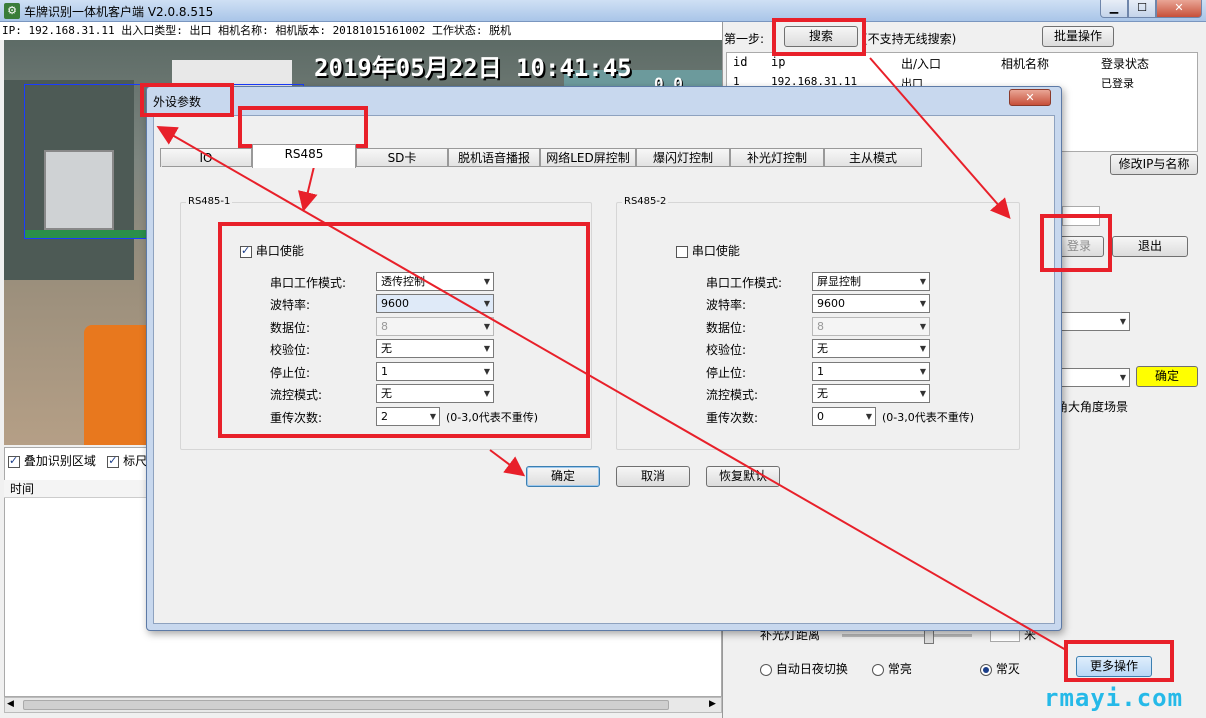 The width and height of the screenshot is (1206, 718). I want to click on tab-rs485: RS485, so click(304, 156).